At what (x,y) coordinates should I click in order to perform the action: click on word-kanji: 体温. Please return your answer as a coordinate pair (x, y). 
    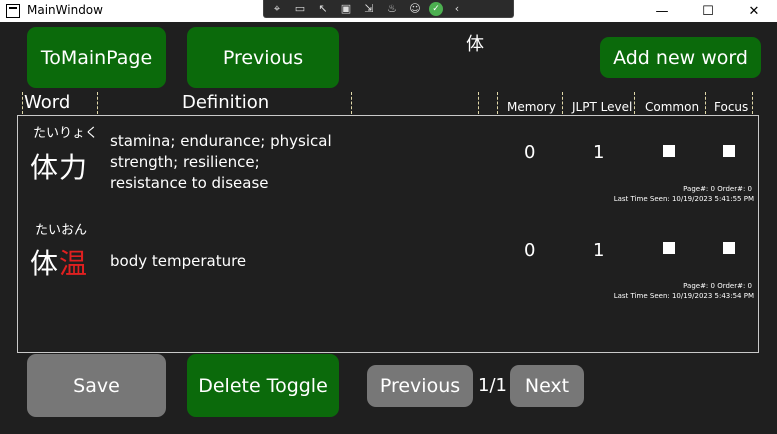
    Looking at the image, I should click on (59, 263).